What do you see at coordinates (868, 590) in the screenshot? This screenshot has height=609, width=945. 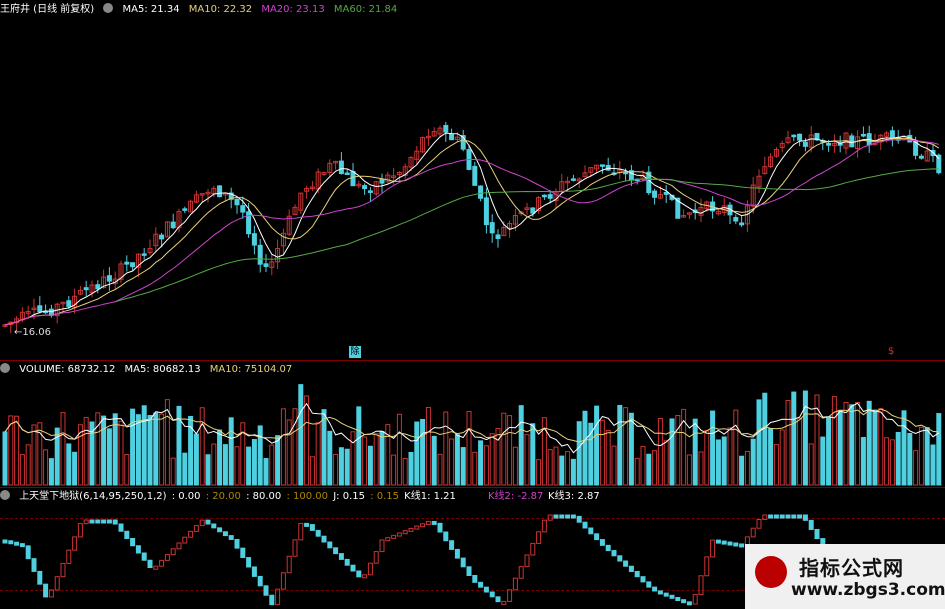 I see `watermark-line2: www.zbgs3.com` at bounding box center [868, 590].